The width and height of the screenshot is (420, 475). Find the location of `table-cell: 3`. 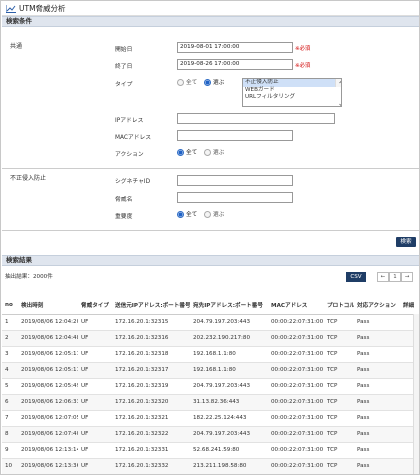

table-cell: 3 is located at coordinates (10, 354).